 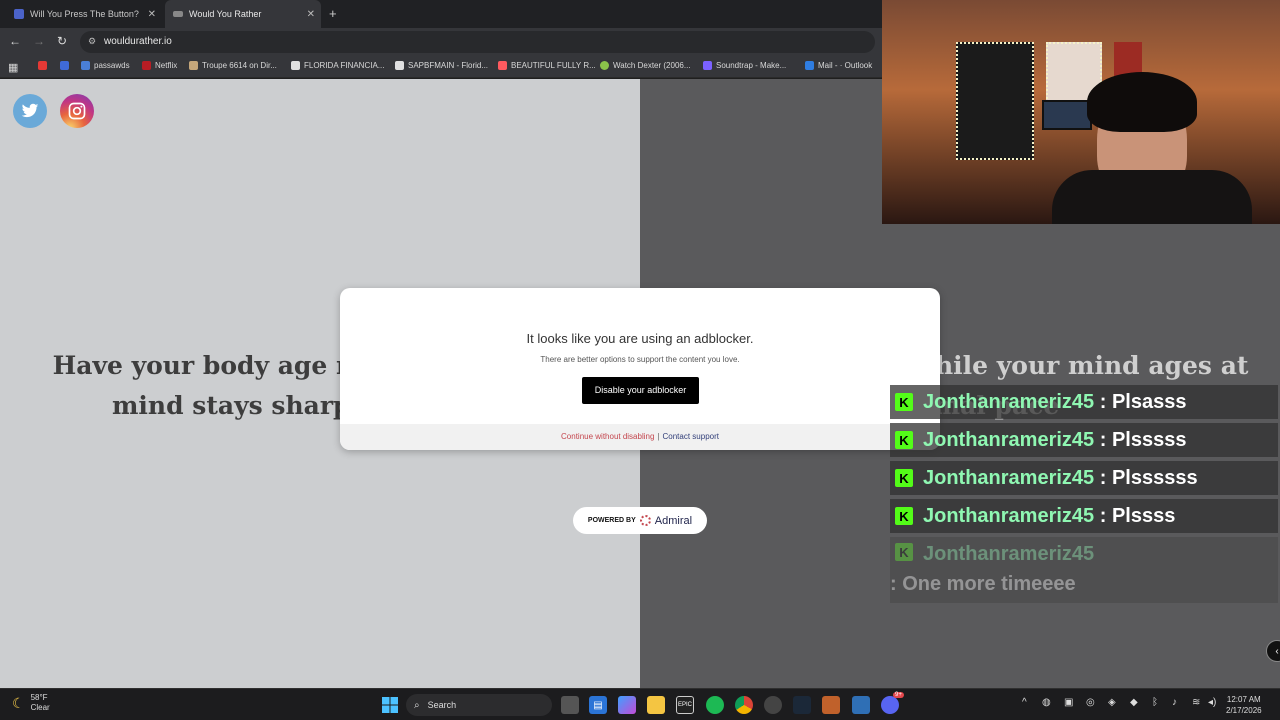 What do you see at coordinates (607, 436) in the screenshot?
I see `continue-without-disabling-link: Continue without disabling` at bounding box center [607, 436].